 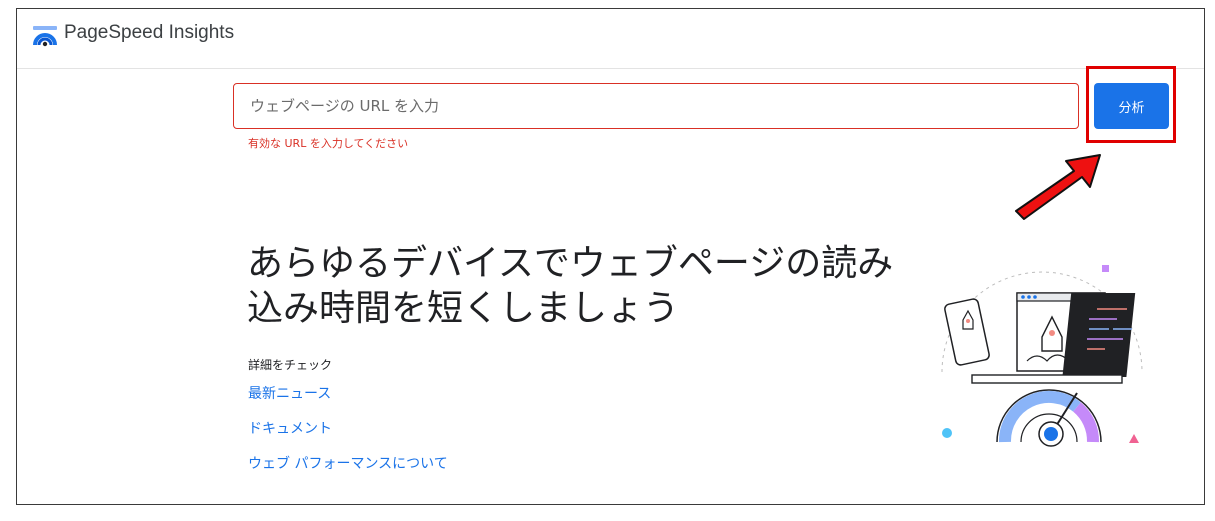 I want to click on link-web-performance: ウェブ パフォーマンスについて, so click(x=348, y=463).